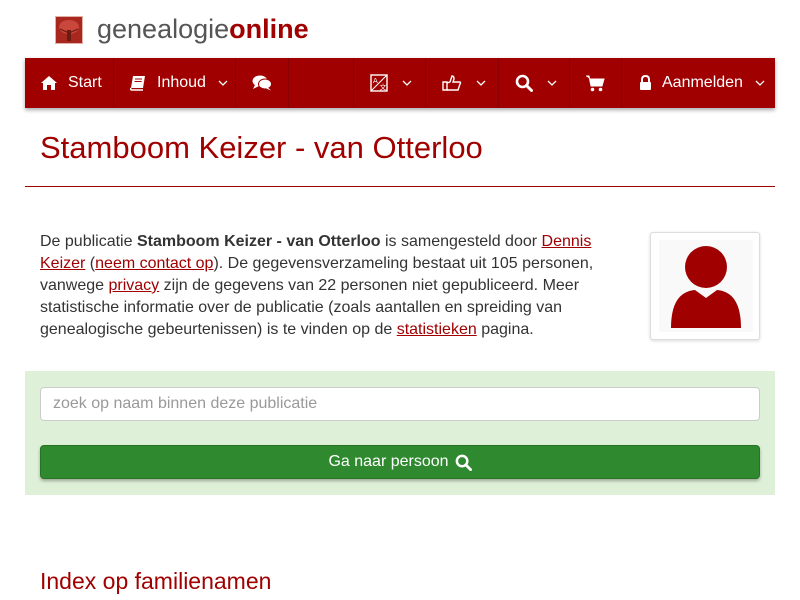 Image resolution: width=800 pixels, height=600 pixels. I want to click on person-icon, so click(706, 286).